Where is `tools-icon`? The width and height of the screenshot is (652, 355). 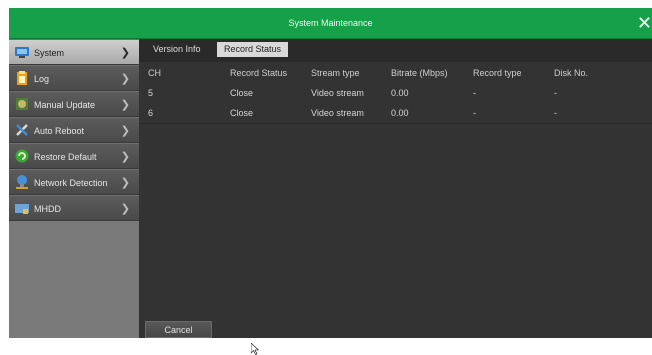
tools-icon is located at coordinates (22, 130).